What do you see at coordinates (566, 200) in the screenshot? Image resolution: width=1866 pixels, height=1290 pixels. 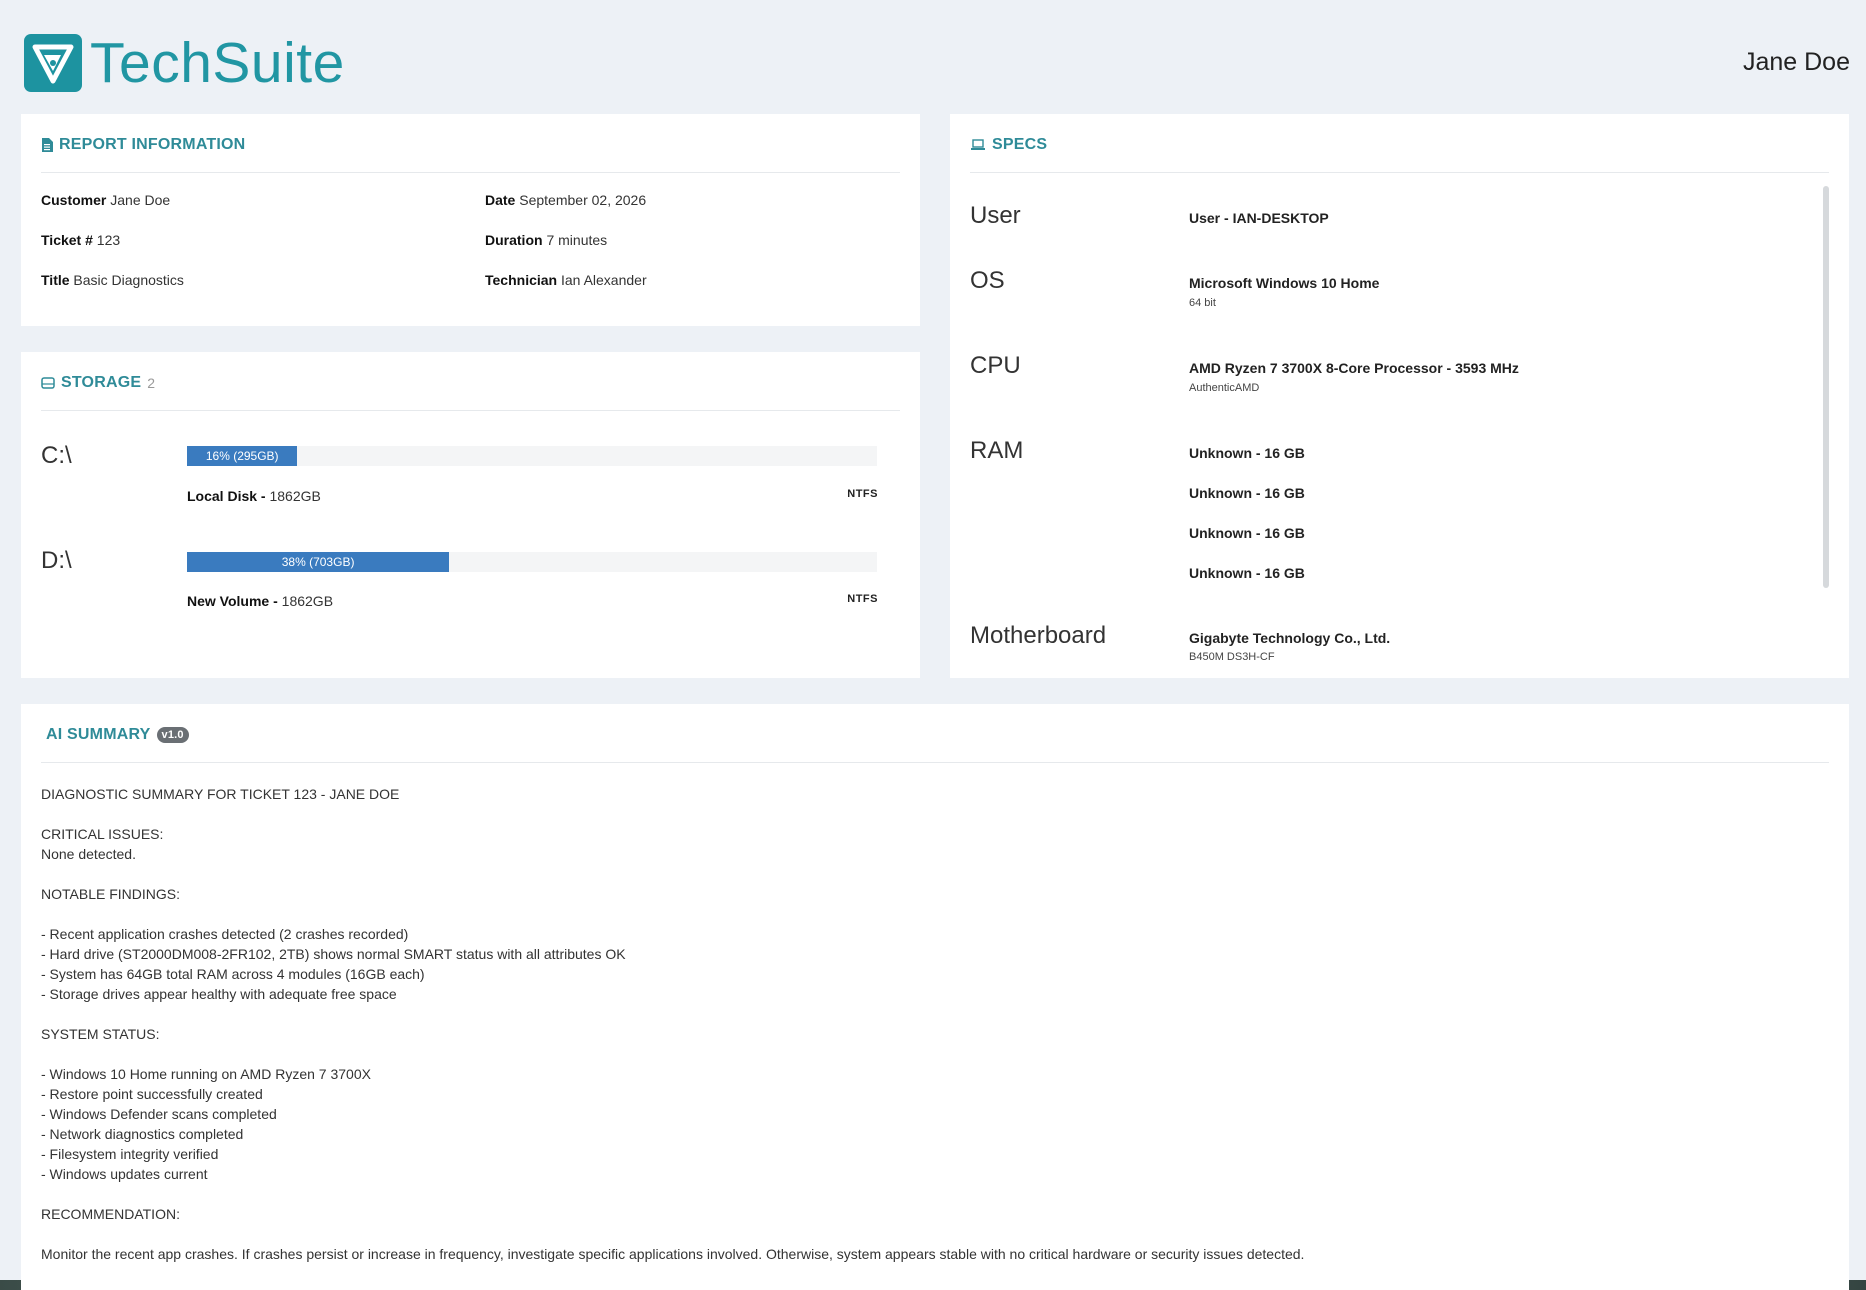 I see `date-field: Date September 02, 2026` at bounding box center [566, 200].